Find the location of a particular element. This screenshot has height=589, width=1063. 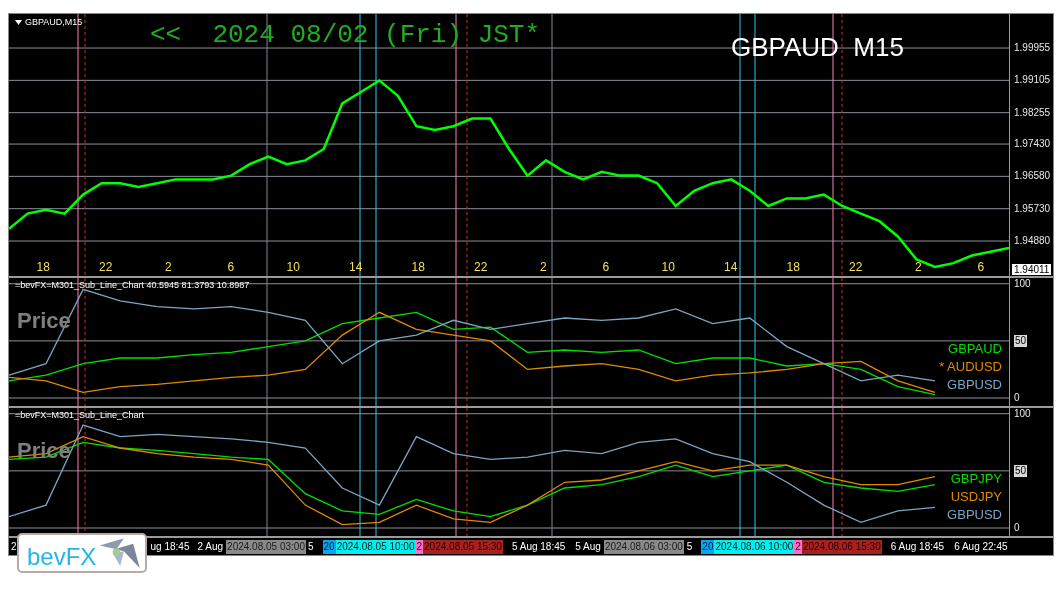

price-tick: 1.99105 is located at coordinates (1032, 80).